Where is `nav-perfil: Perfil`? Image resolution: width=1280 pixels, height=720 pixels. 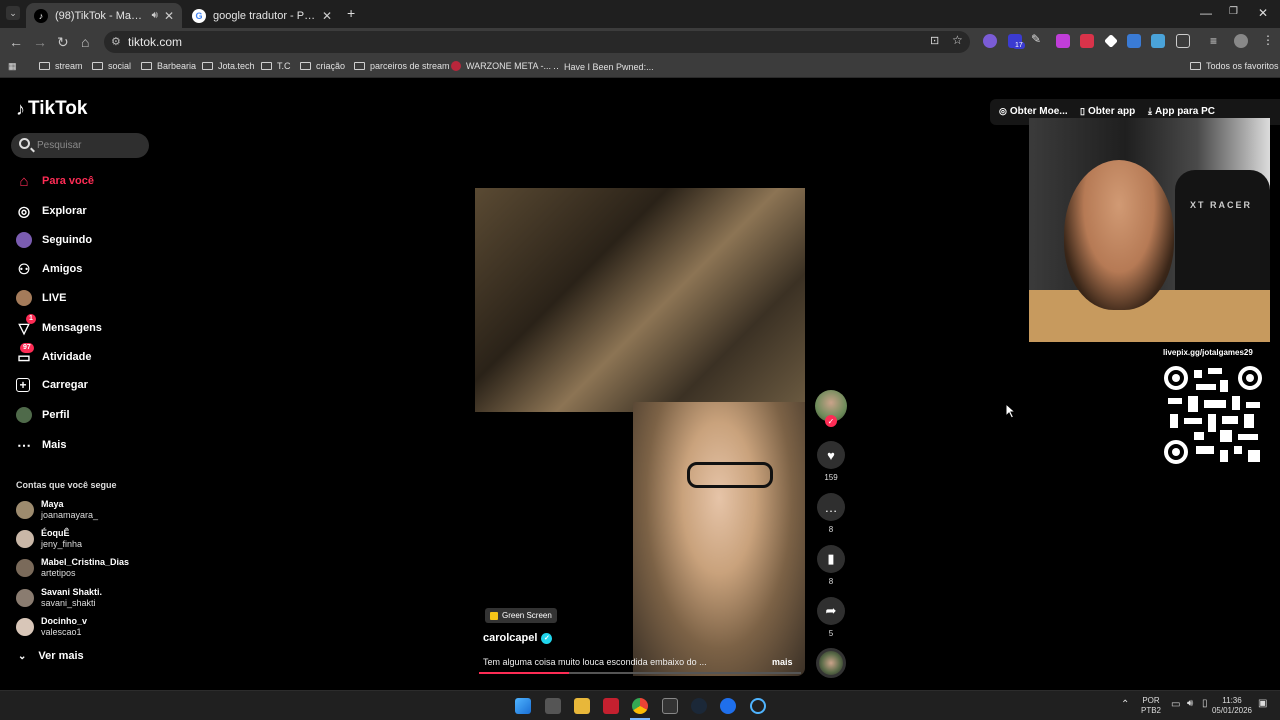
nav-perfil: Perfil is located at coordinates (43, 415).